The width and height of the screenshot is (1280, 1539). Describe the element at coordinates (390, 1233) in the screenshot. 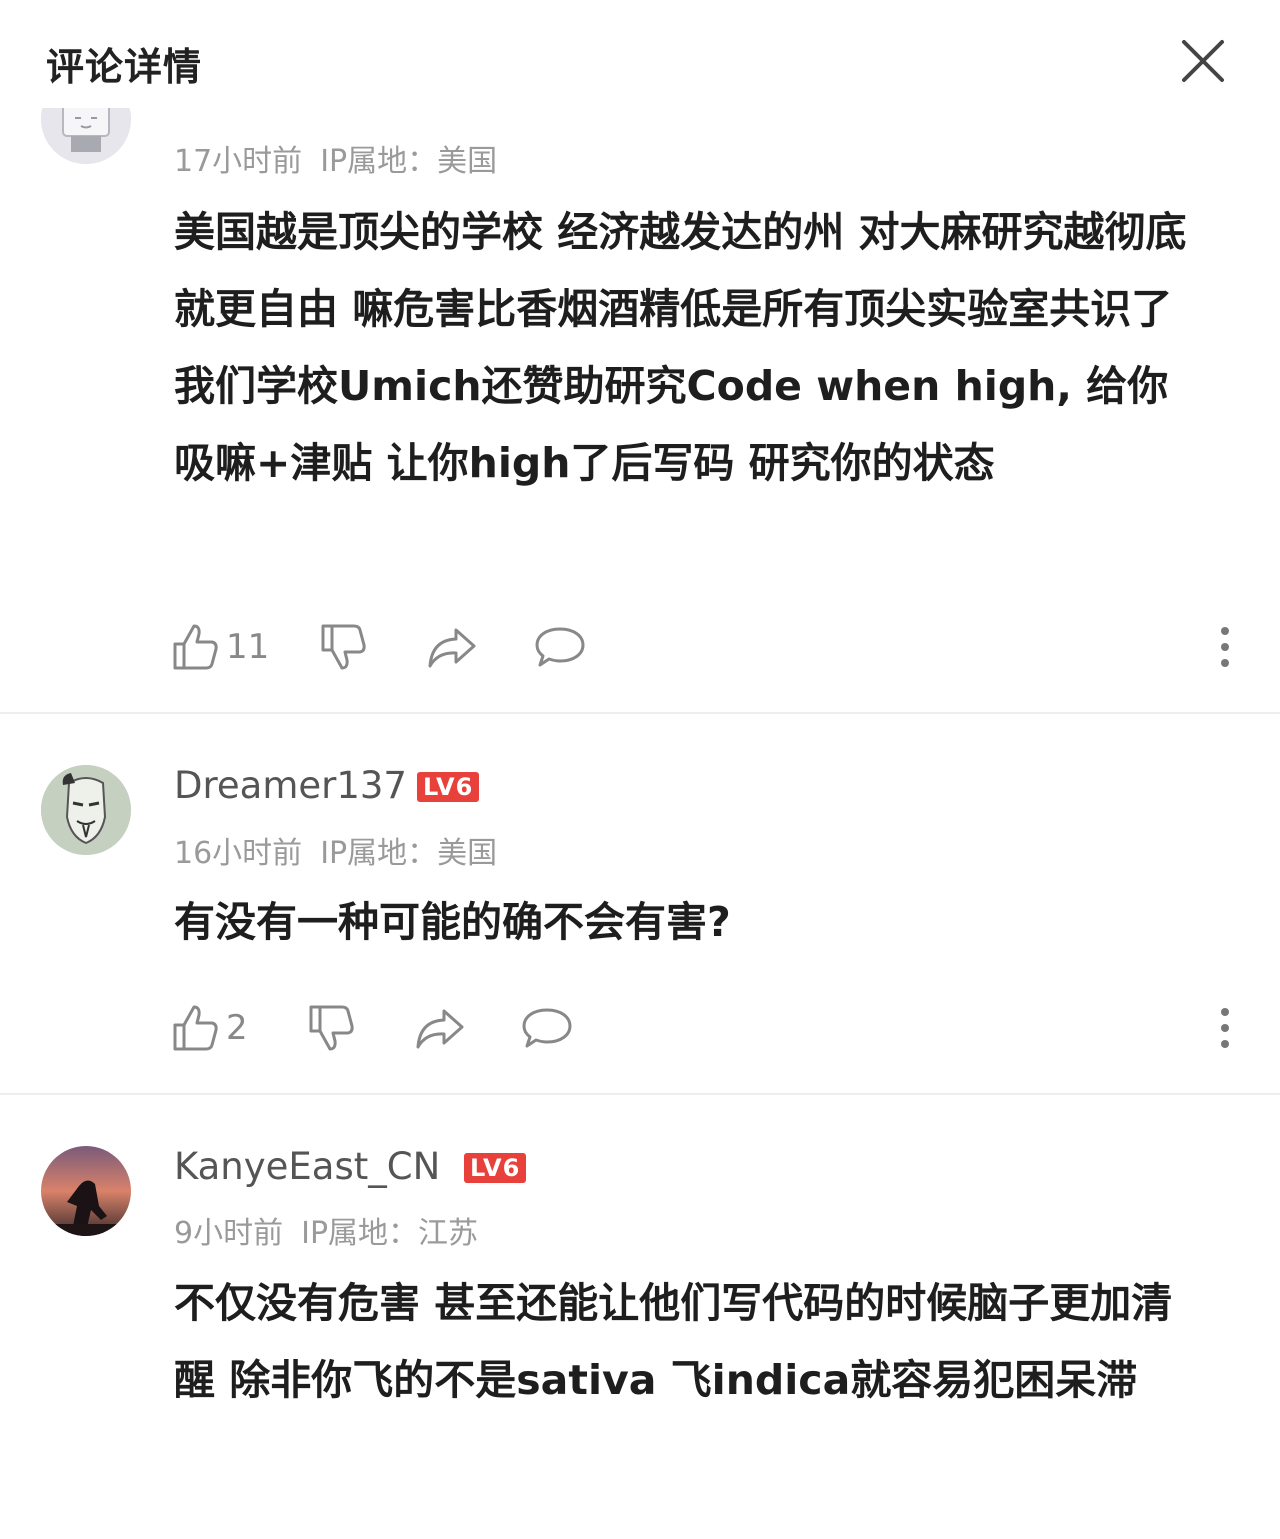

I see `comment-ip: IP属地：江苏` at that location.